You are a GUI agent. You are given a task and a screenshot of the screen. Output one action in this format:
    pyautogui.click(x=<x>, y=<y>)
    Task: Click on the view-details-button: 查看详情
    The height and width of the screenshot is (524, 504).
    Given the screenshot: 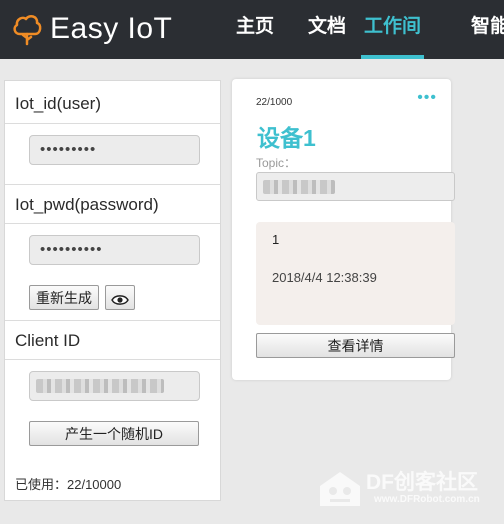 What is the action you would take?
    pyautogui.click(x=355, y=345)
    